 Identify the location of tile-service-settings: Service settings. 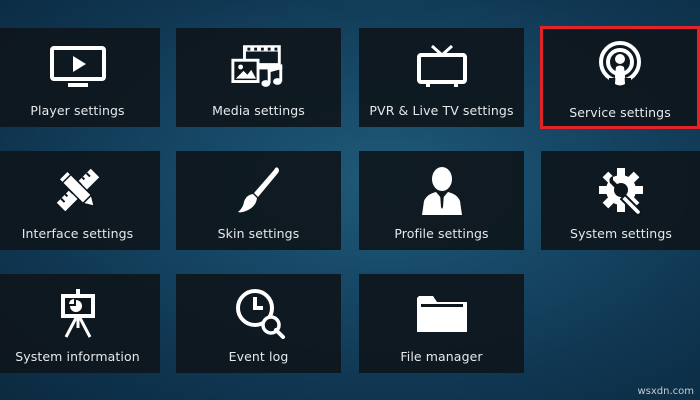
(620, 77).